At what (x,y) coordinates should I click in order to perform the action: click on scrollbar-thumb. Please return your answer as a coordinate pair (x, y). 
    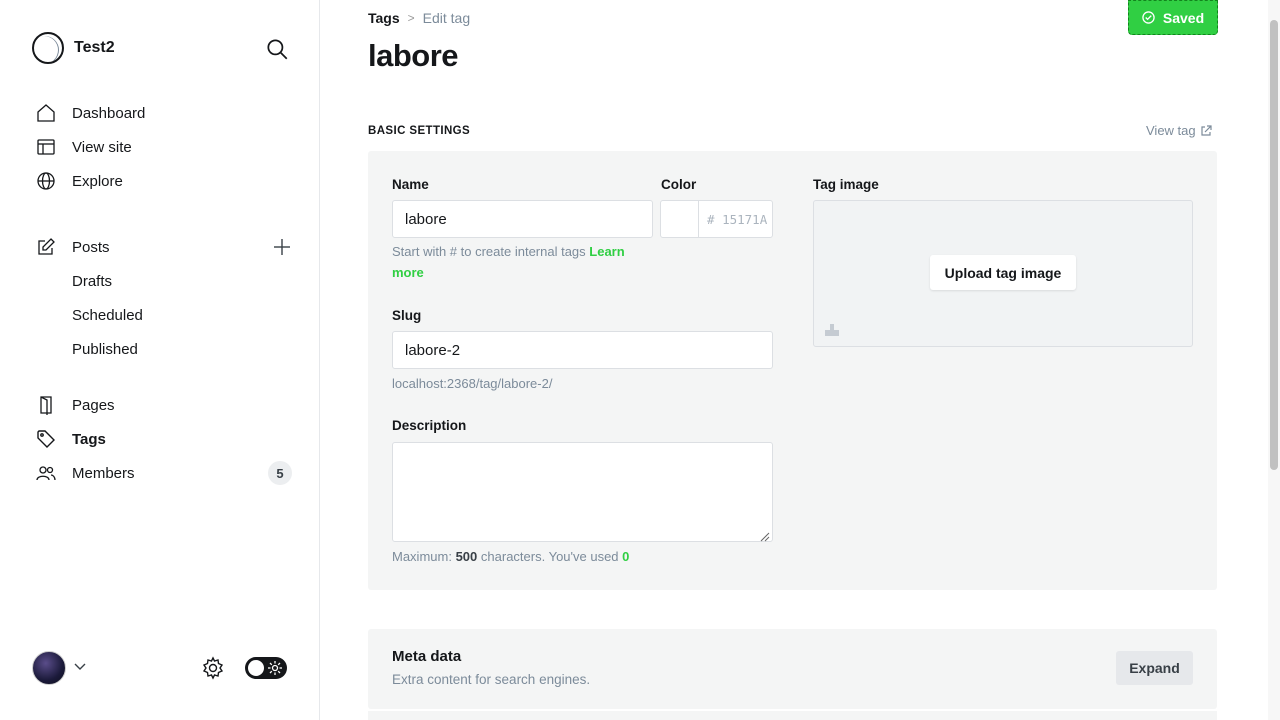
    Looking at the image, I should click on (1274, 245).